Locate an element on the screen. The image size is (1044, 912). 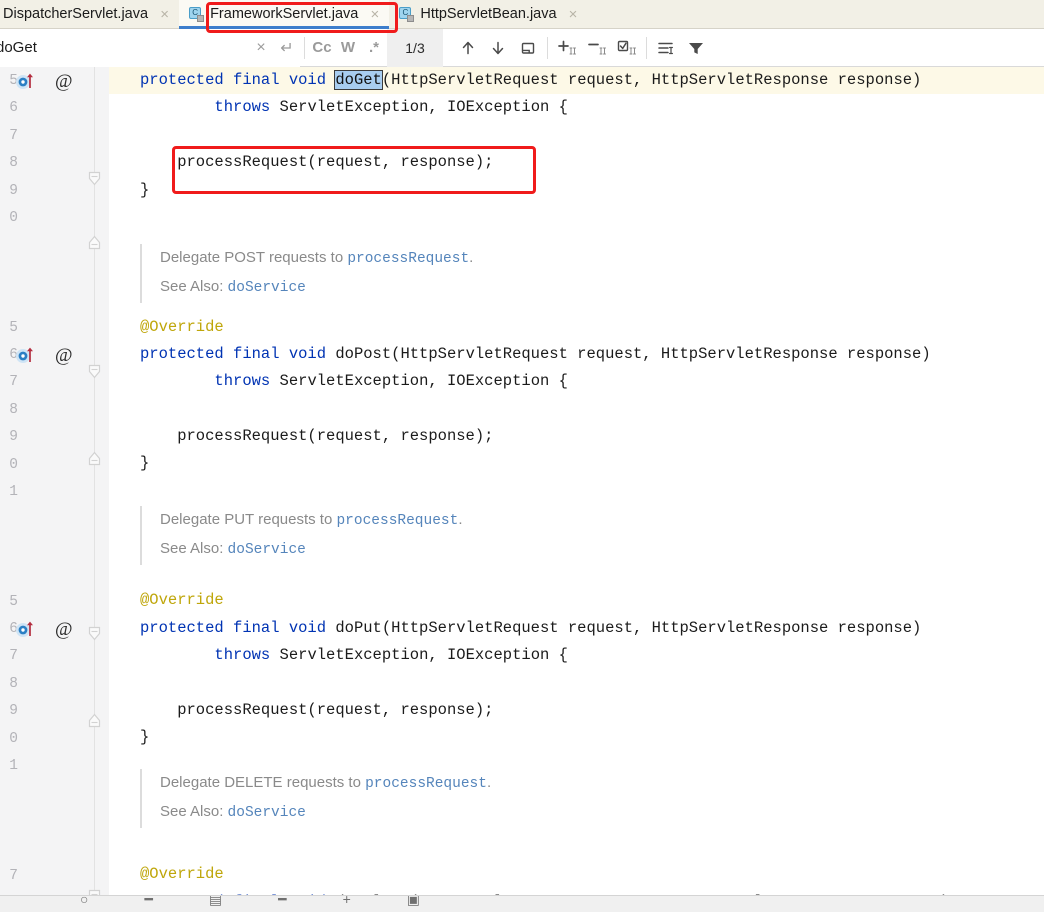
javadoc-line: Delegate PUT requests to processRequest. is located at coordinates (311, 520).